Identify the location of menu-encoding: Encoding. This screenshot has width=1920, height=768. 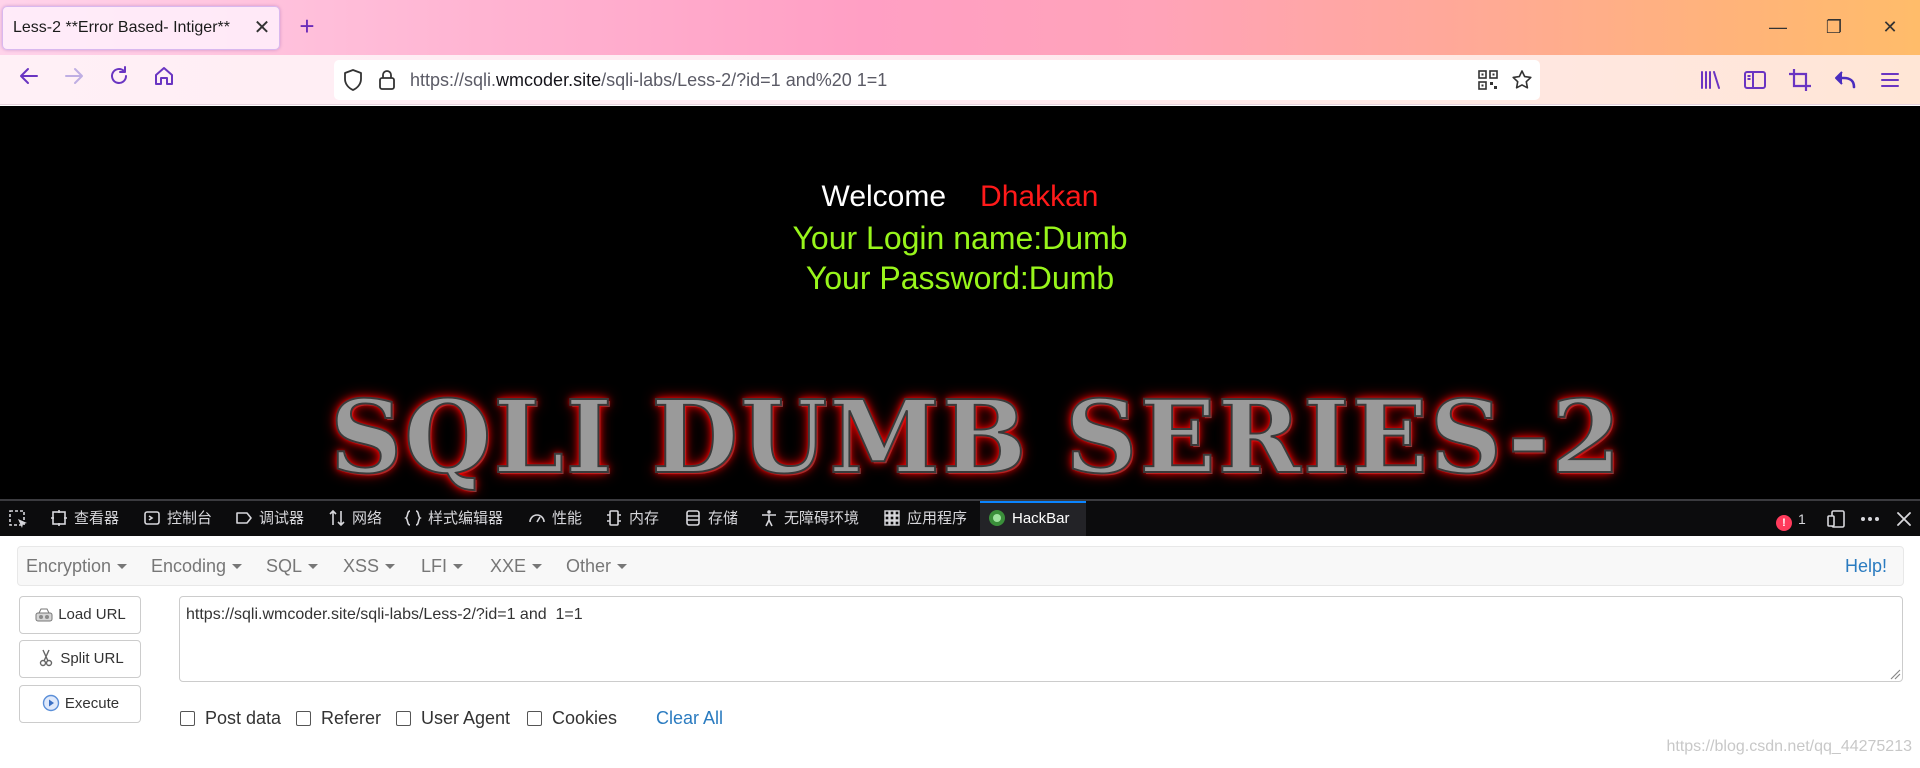
(197, 566).